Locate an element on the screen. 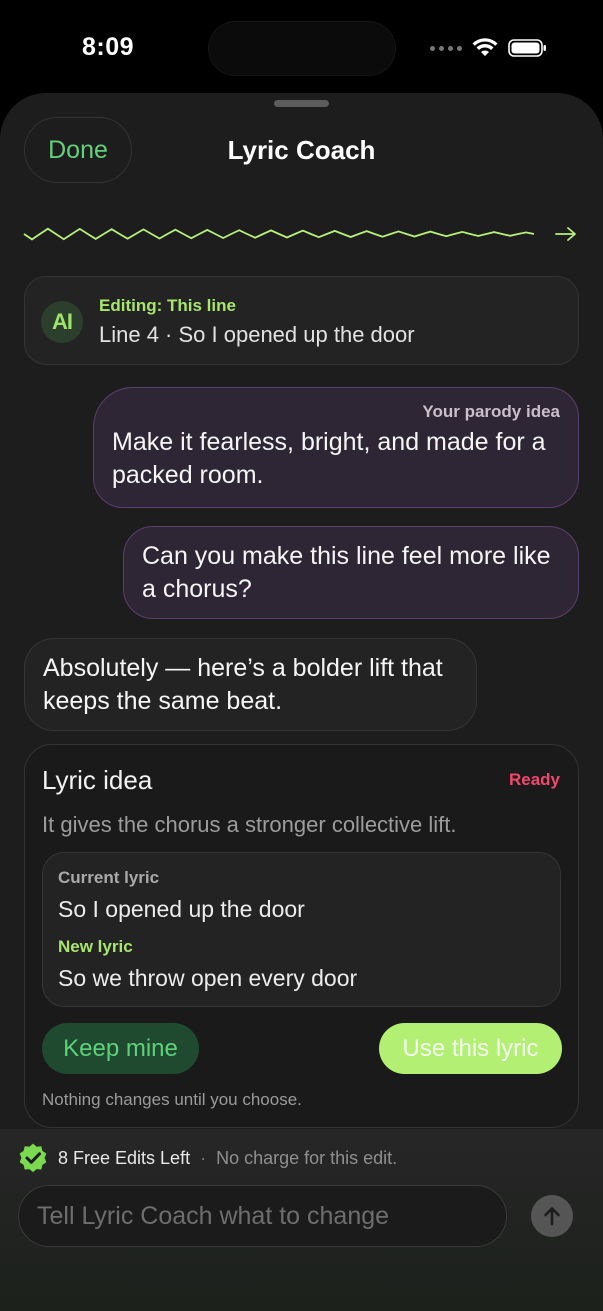 The image size is (603, 1311). ai-text-icon: AI is located at coordinates (62, 322).